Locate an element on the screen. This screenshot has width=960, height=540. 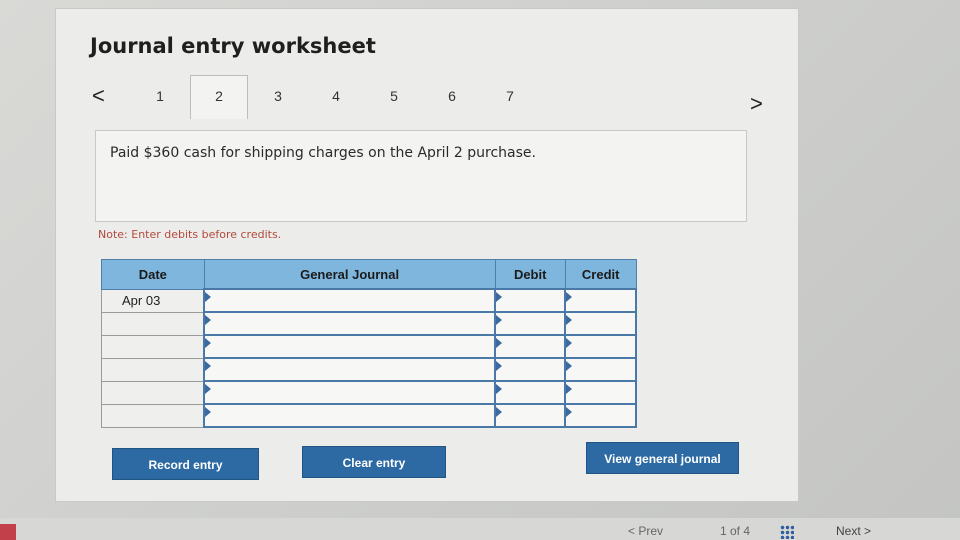
tab-7: 7 is located at coordinates (510, 96).